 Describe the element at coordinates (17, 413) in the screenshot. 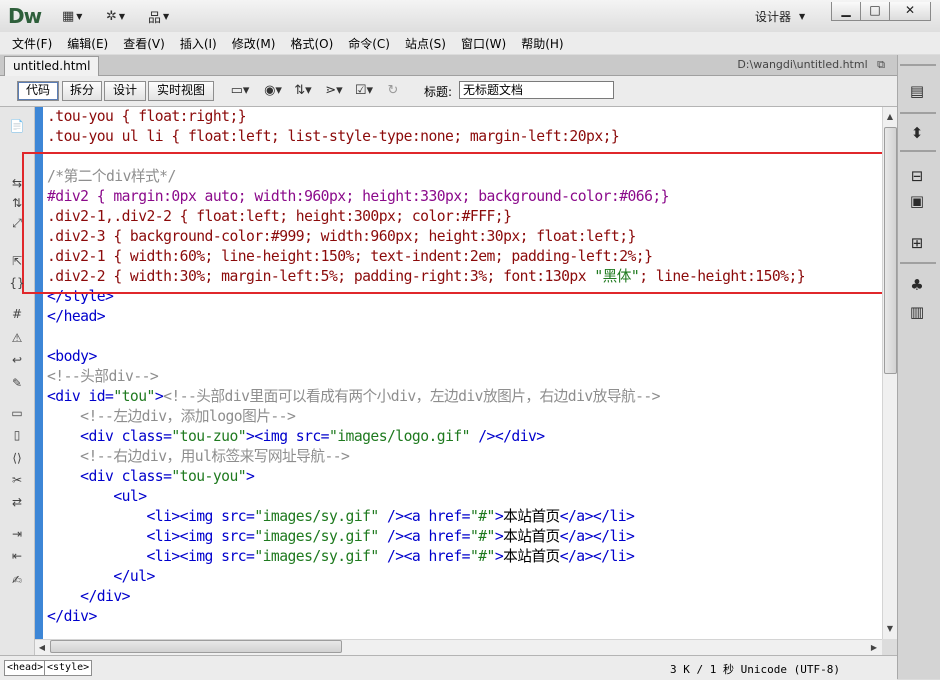

I see `apply-comment-icon: ▭` at that location.